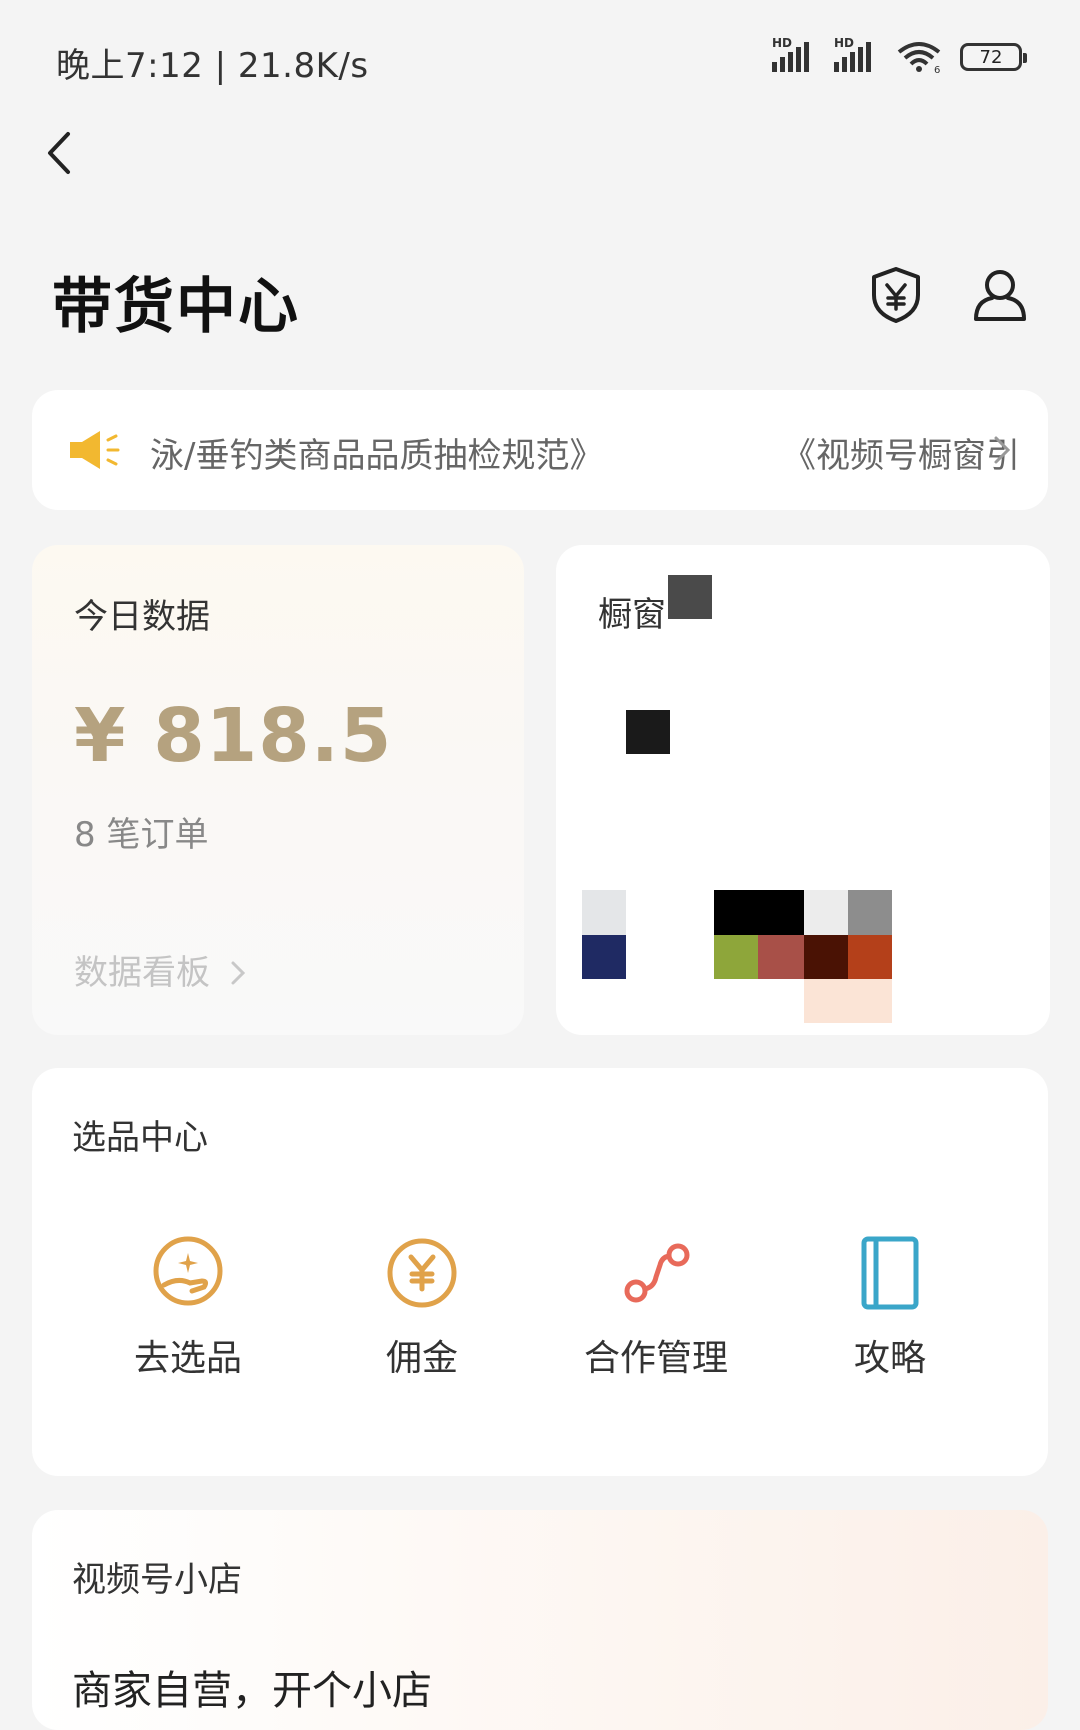 Image resolution: width=1080 pixels, height=1730 pixels. I want to click on wifi-icon: 6, so click(918, 58).